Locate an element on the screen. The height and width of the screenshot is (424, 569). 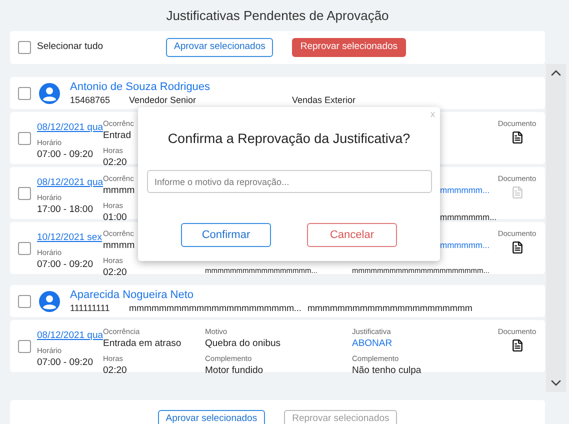
field-value: 17:00 - 18:00 is located at coordinates (65, 209).